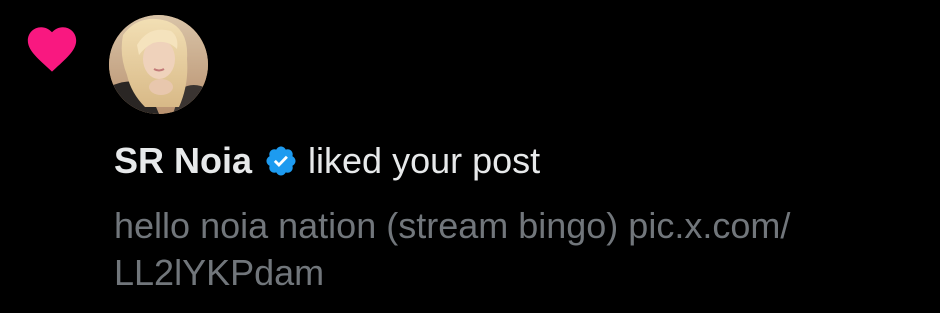 Image resolution: width=940 pixels, height=313 pixels. I want to click on avatar, so click(158, 64).